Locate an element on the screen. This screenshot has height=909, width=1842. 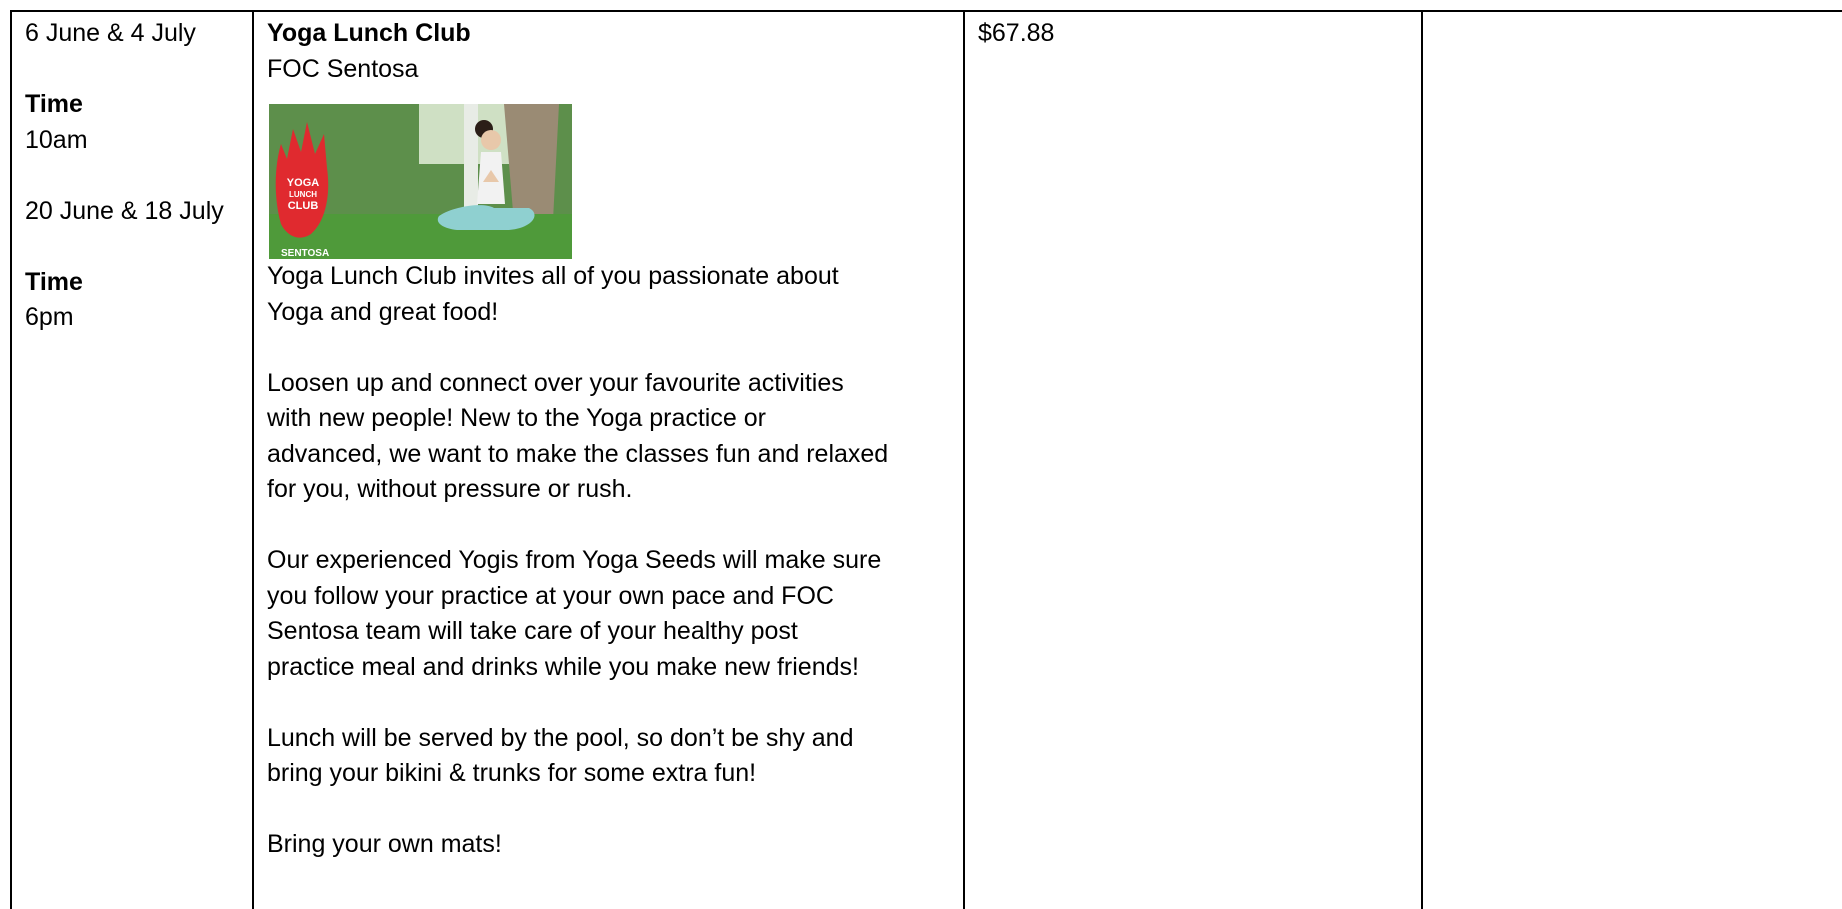
yoga-lunch-club-photo: YOGA LUNCH CLUB SENTOSA is located at coordinates (420, 181).